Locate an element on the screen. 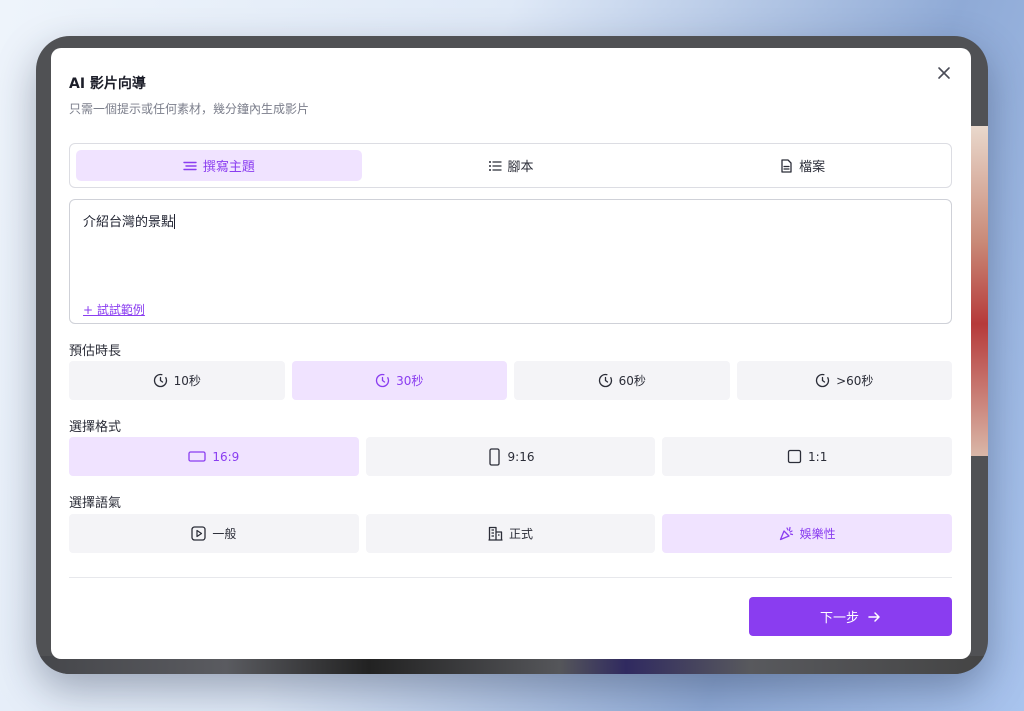  party-icon is located at coordinates (786, 533).